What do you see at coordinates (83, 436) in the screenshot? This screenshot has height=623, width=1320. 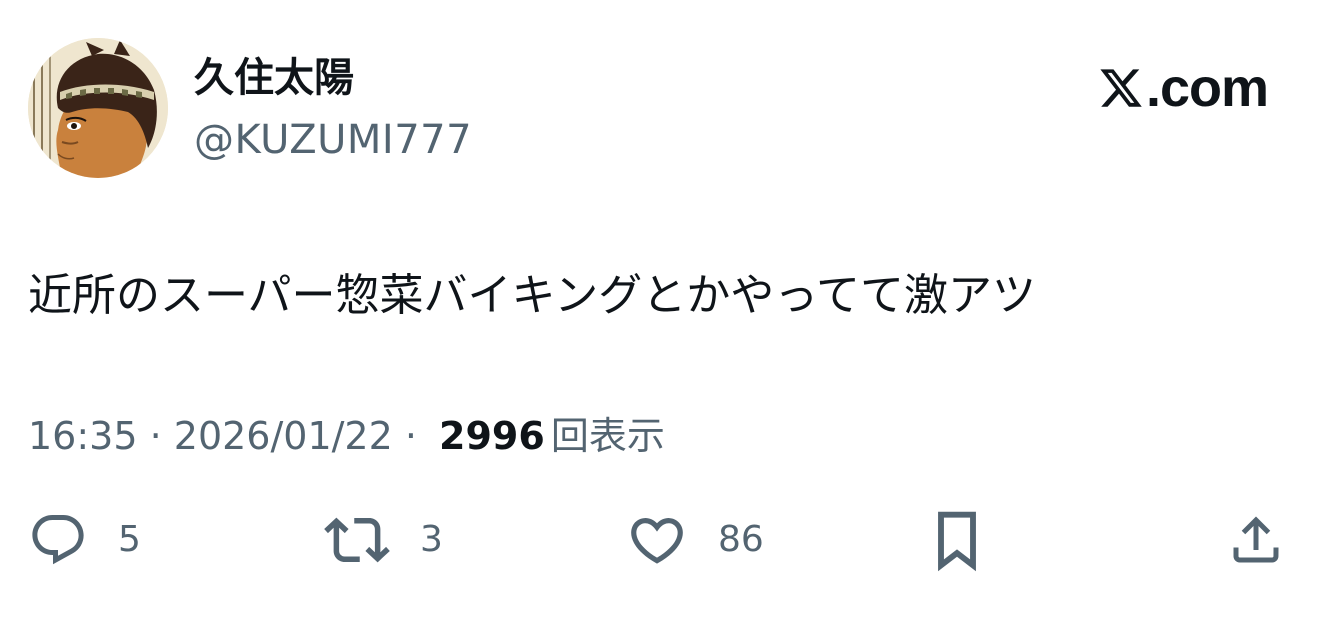 I see `tweet-time: 16:35` at bounding box center [83, 436].